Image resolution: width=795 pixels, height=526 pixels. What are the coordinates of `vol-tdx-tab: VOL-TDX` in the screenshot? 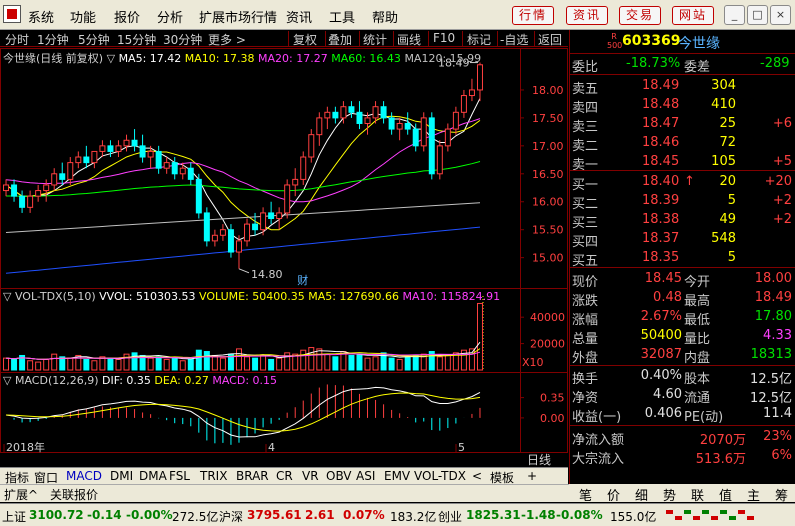 It's located at (440, 476).